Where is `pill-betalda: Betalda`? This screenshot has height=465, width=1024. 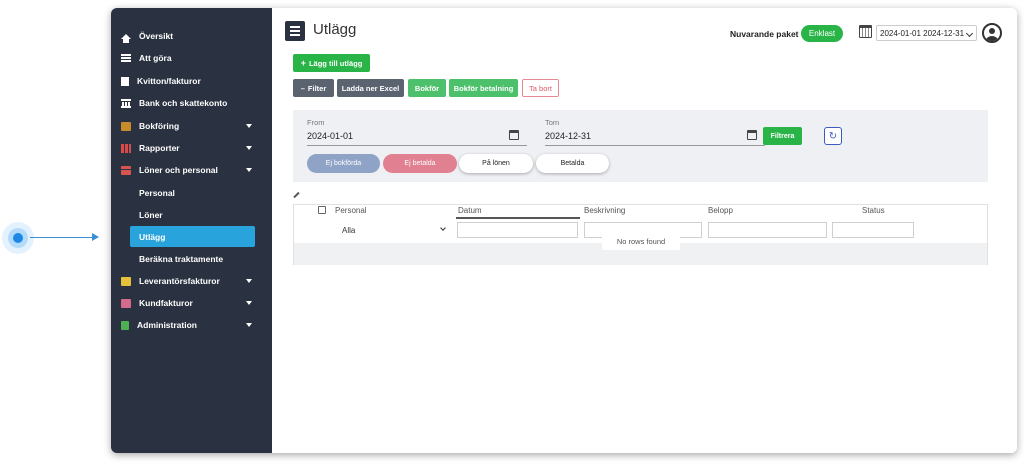 pill-betalda: Betalda is located at coordinates (572, 163).